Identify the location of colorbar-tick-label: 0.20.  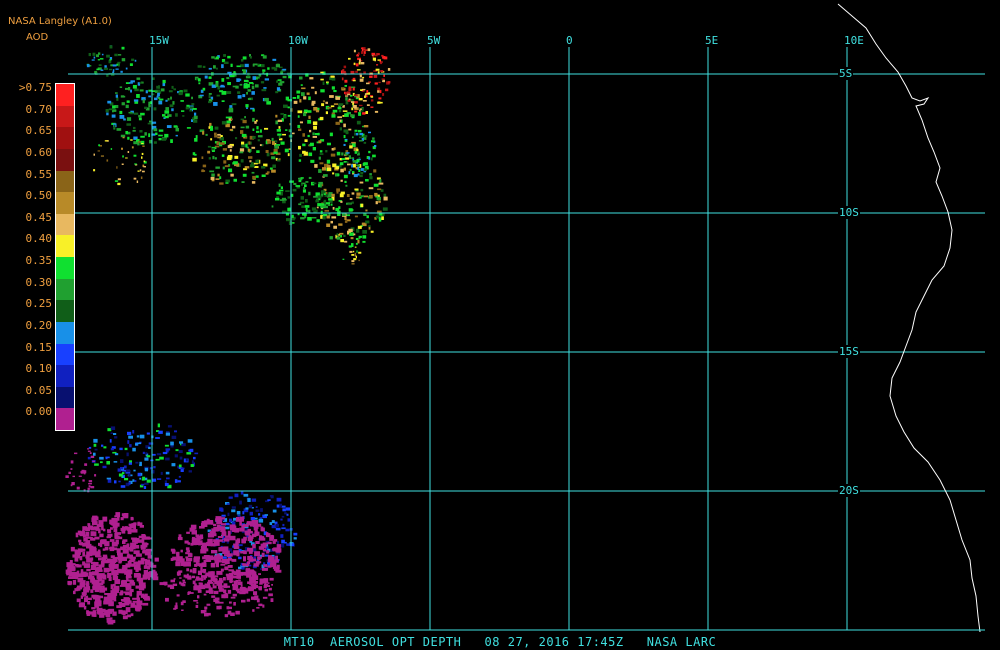
(39, 325).